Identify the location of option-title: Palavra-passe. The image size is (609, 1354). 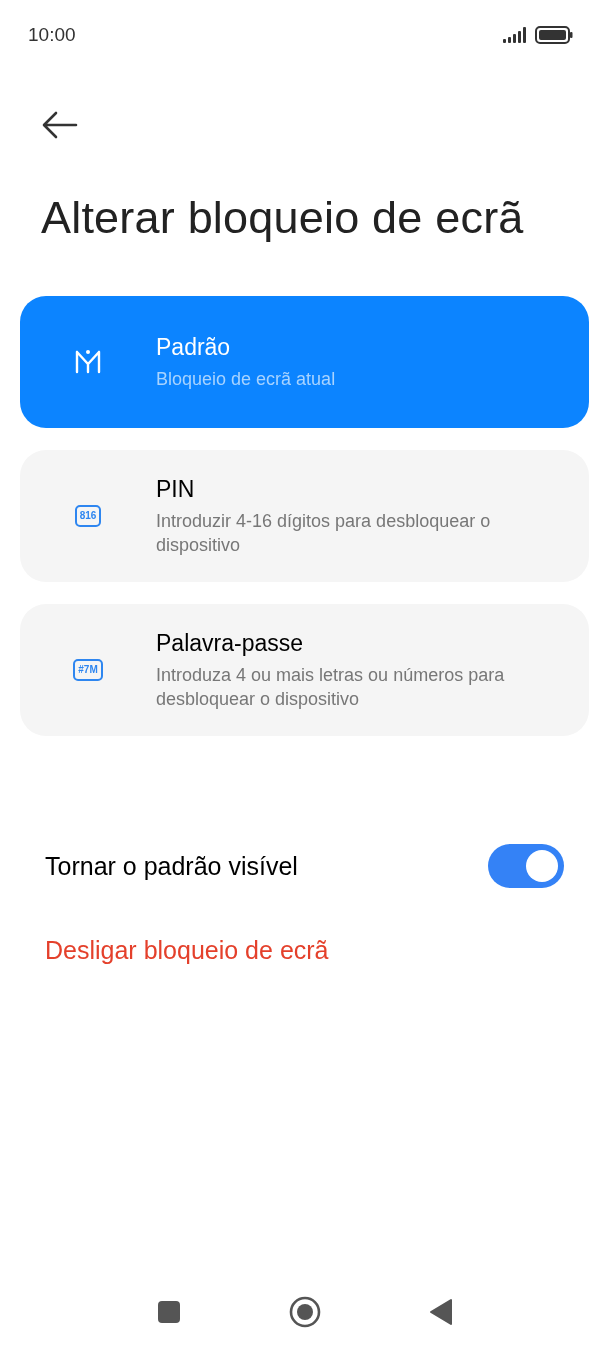
(230, 643).